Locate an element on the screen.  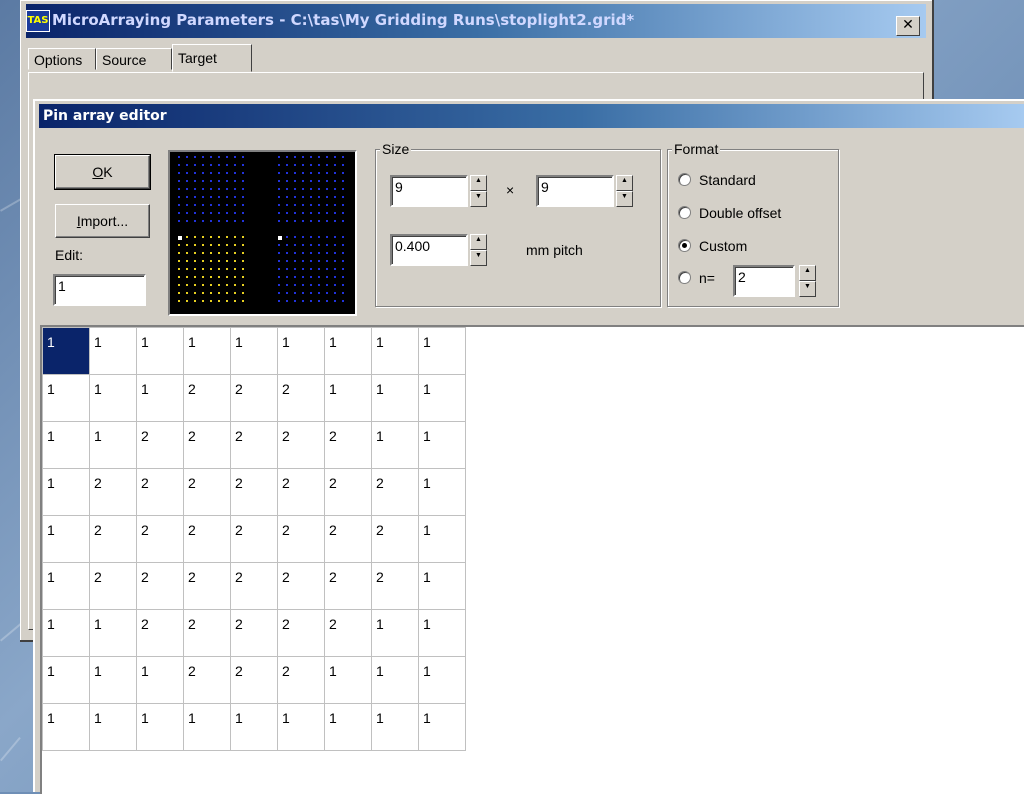
format-custom-radio: Custom is located at coordinates (712, 246).